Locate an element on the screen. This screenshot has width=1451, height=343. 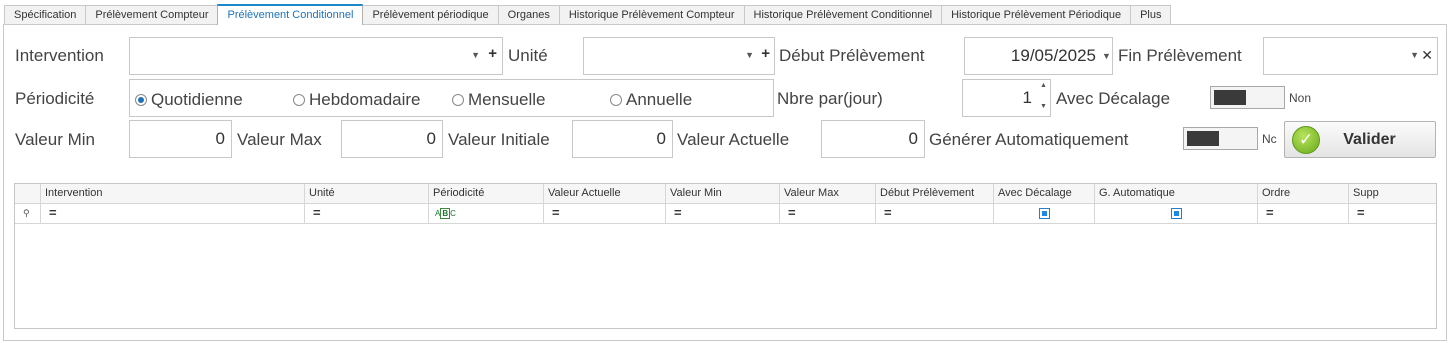
column-header-avec-decalage: Avec Décalage is located at coordinates (1044, 194).